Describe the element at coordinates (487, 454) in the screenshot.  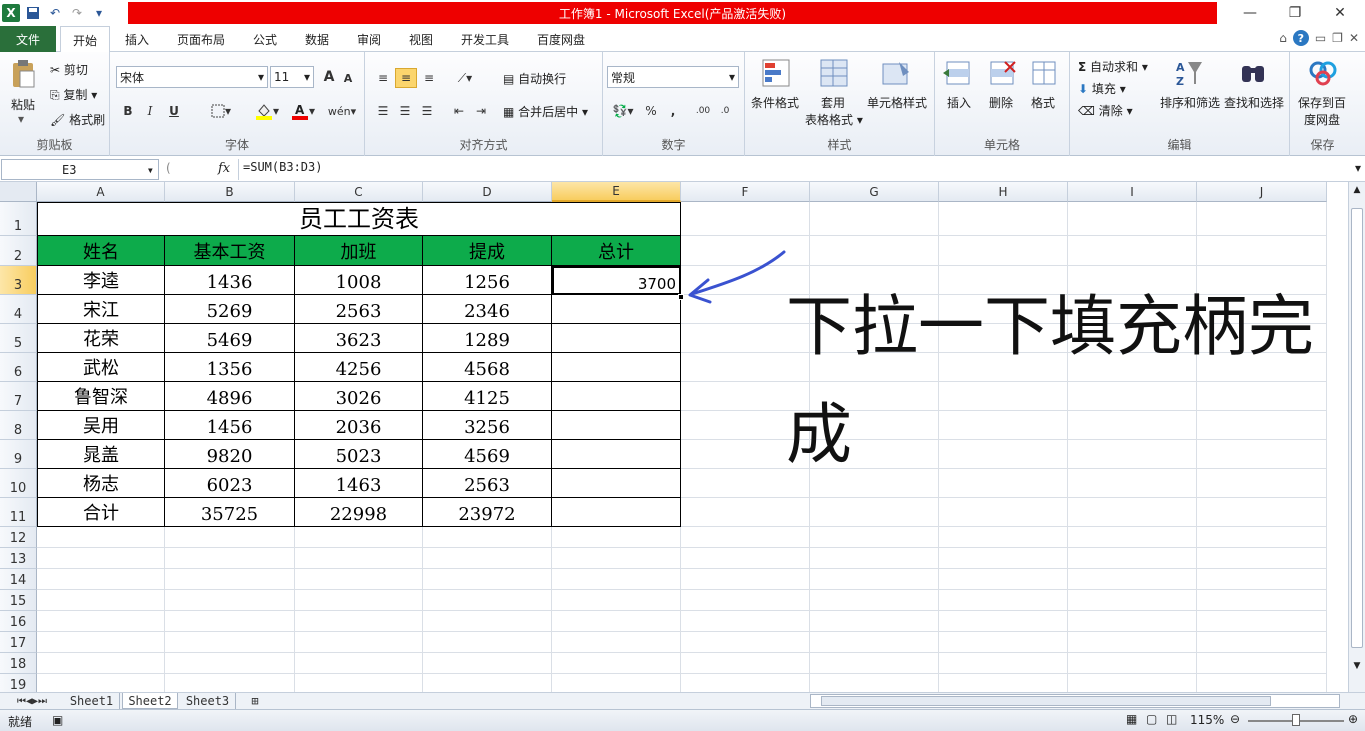
I see `table-cell: 4569` at that location.